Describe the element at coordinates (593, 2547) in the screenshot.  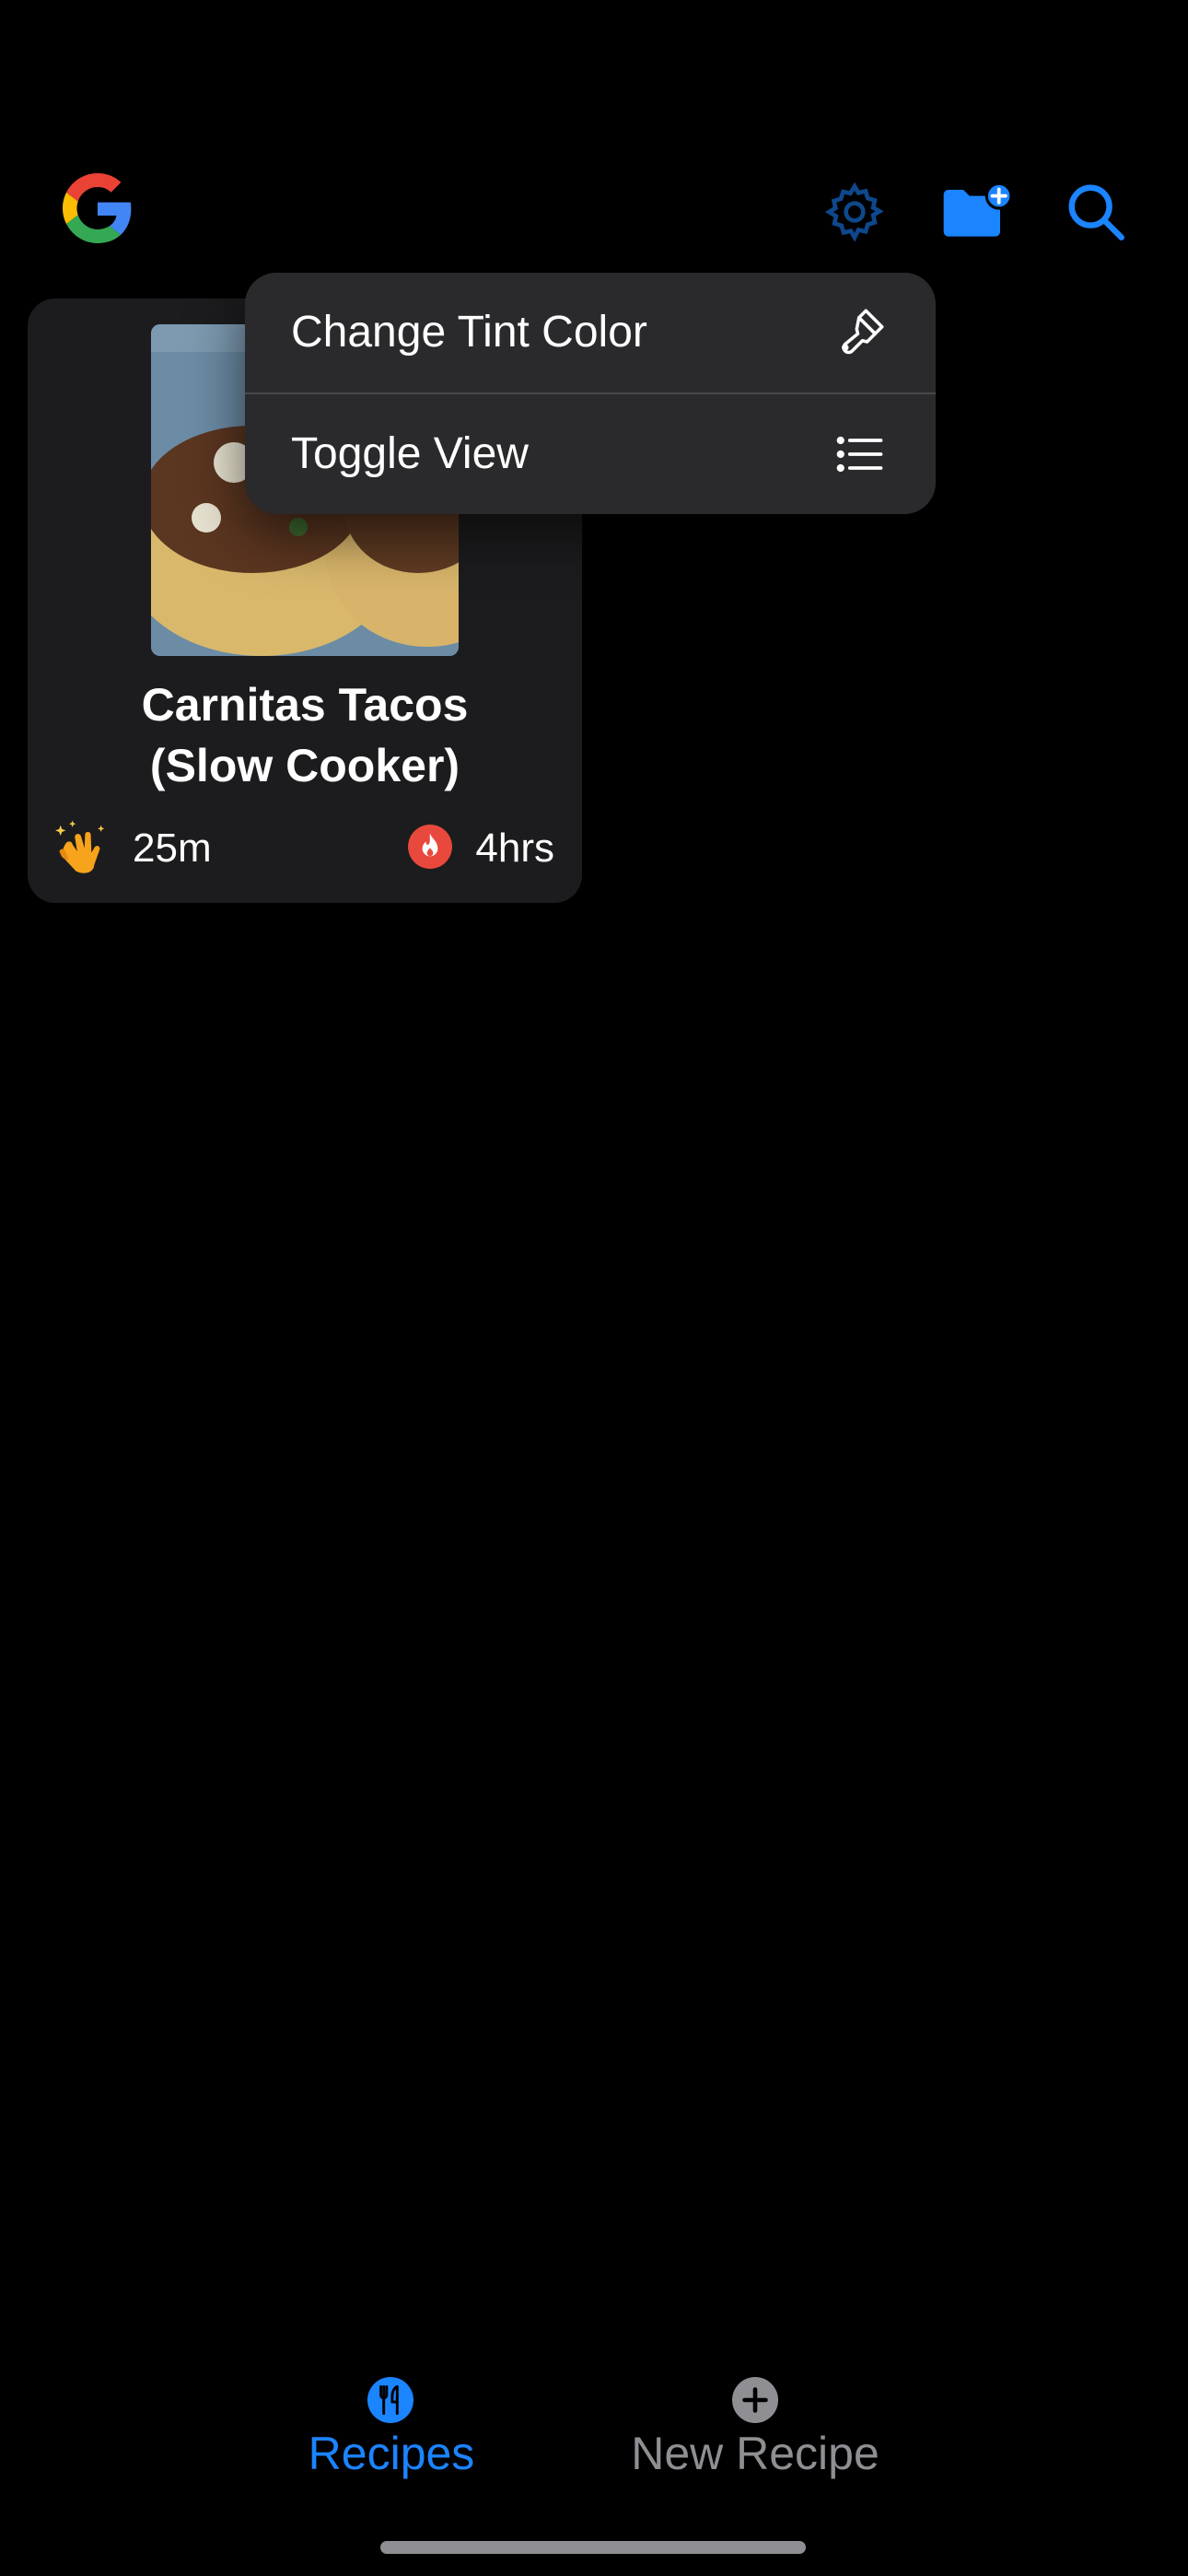
I see `home-indicator` at that location.